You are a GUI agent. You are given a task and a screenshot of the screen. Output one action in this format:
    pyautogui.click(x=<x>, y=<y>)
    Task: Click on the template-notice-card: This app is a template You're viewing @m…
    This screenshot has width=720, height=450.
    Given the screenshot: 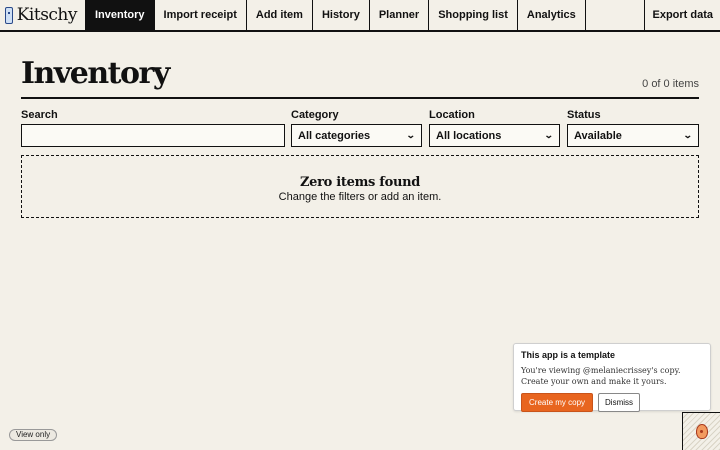 What is the action you would take?
    pyautogui.click(x=612, y=377)
    